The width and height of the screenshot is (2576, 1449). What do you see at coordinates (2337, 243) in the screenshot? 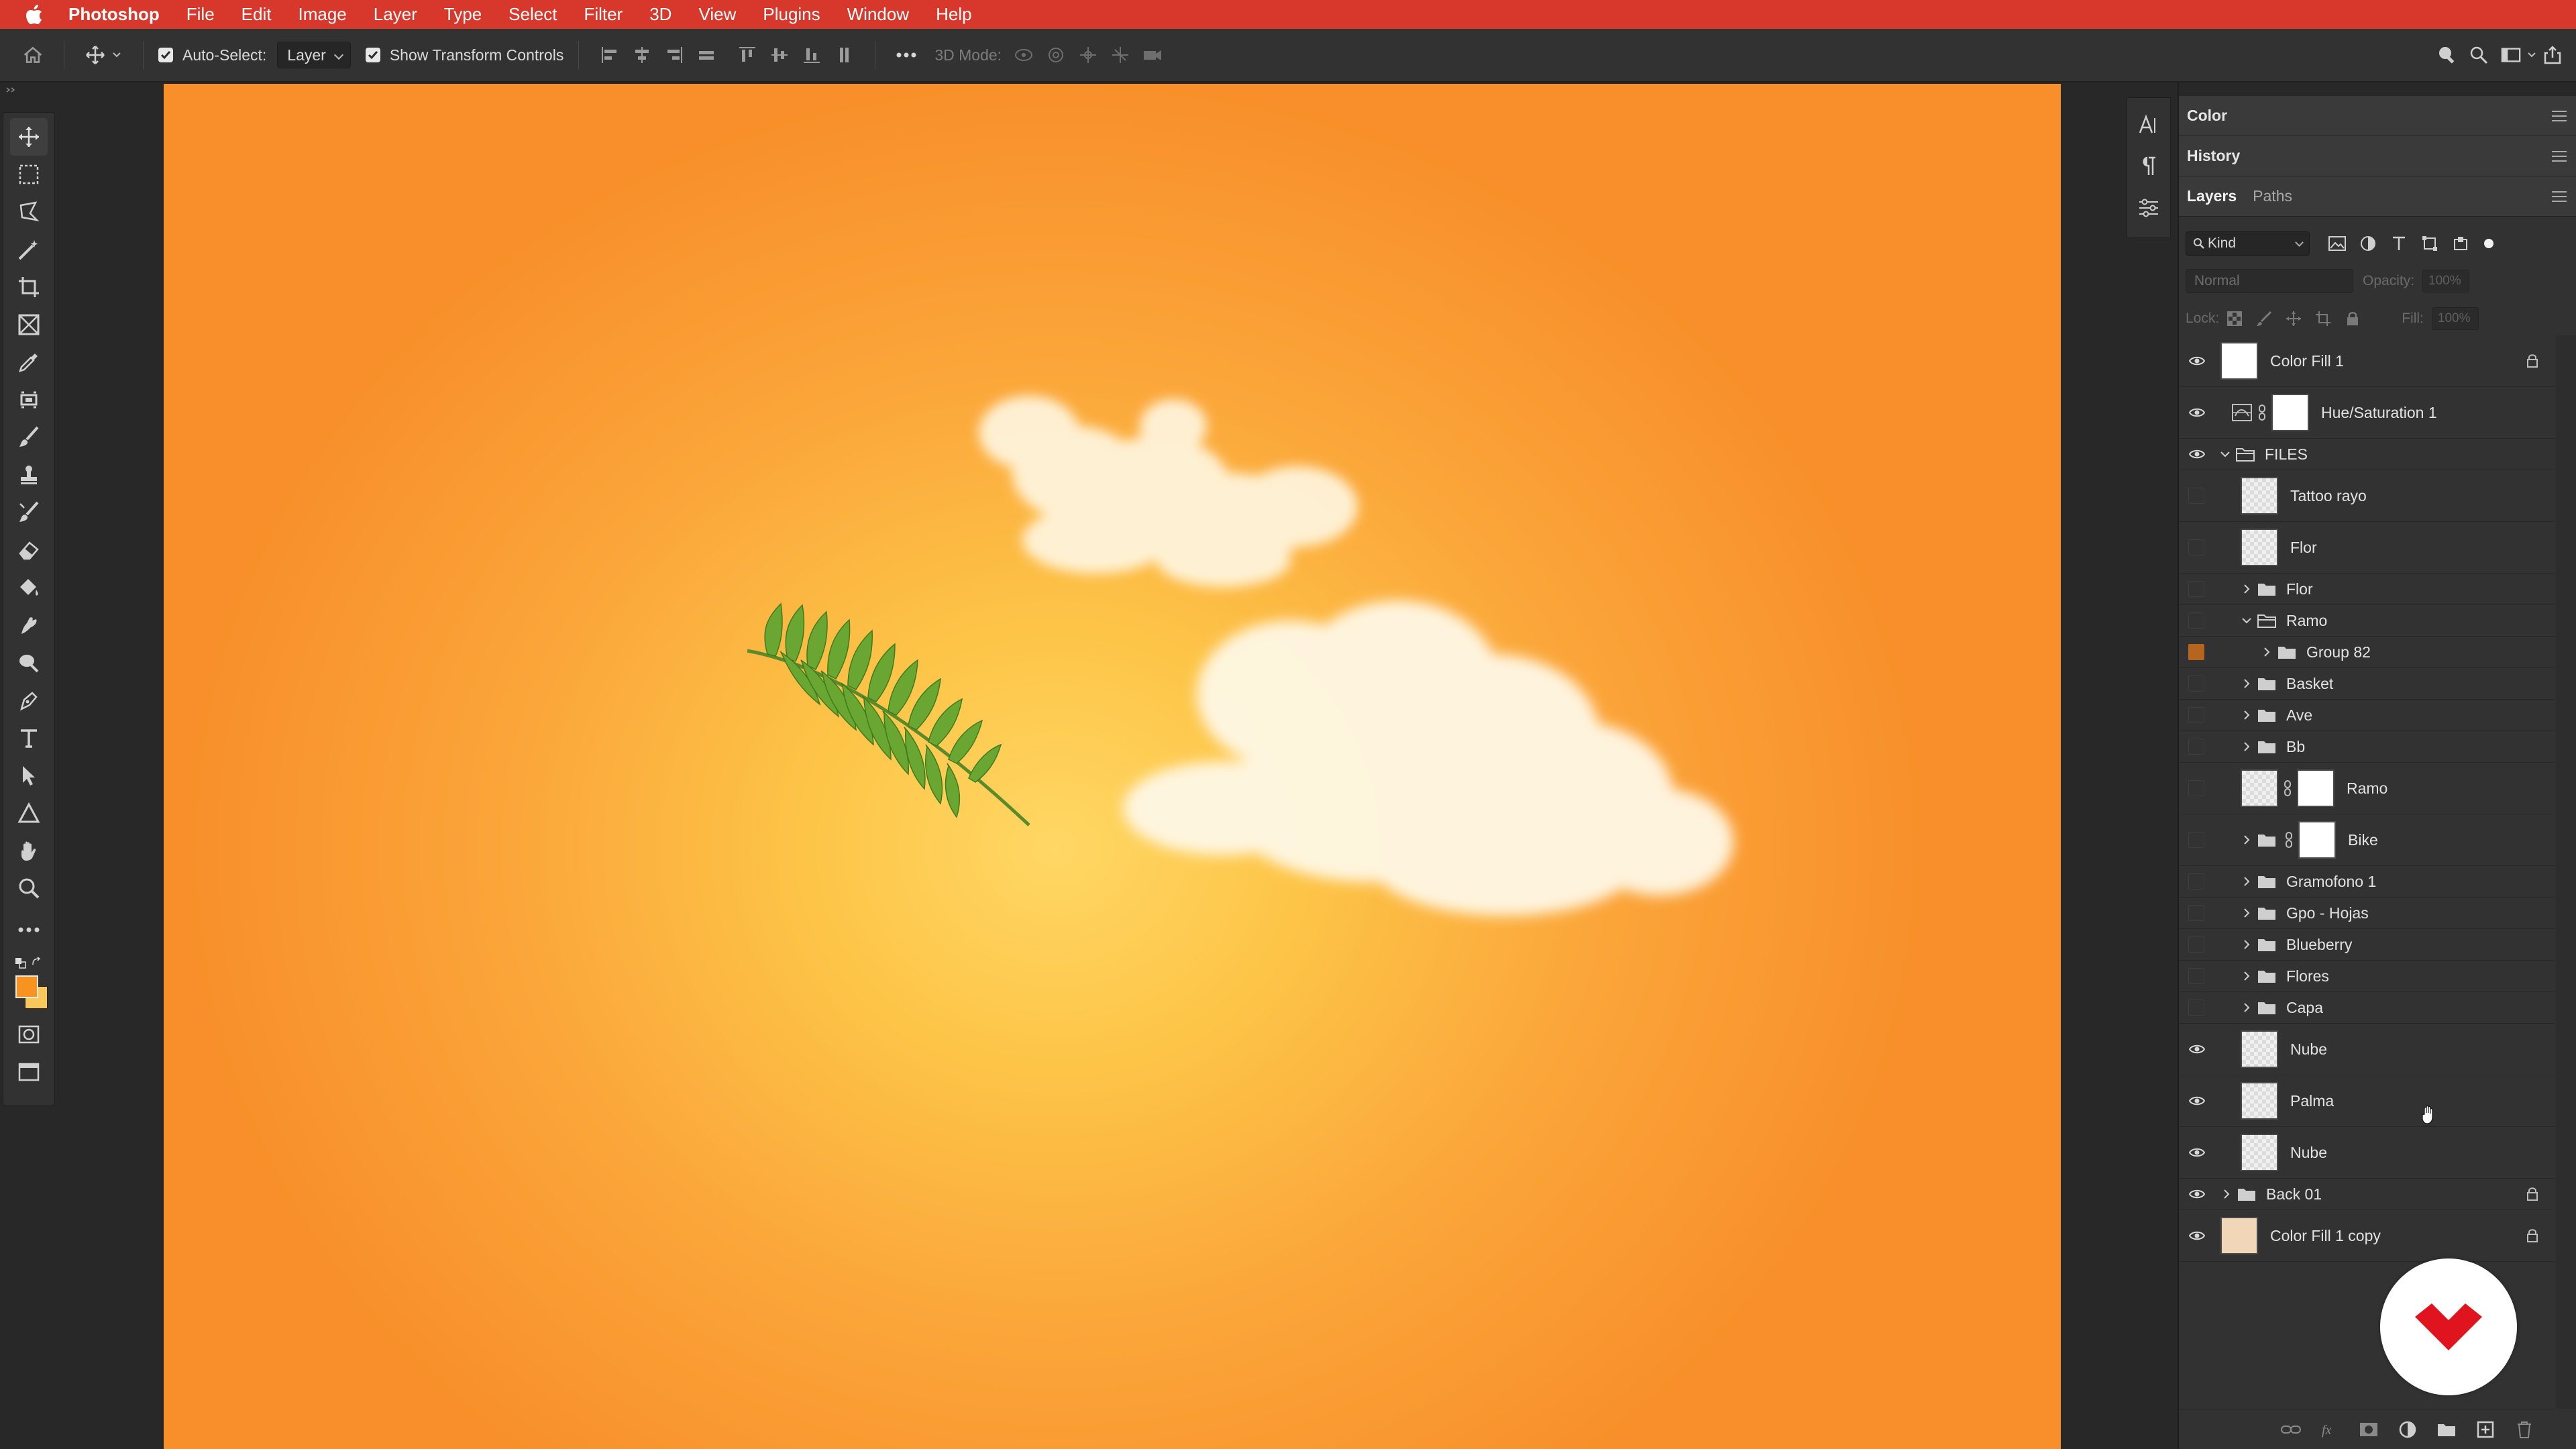
I see `filter-pixel-icon` at bounding box center [2337, 243].